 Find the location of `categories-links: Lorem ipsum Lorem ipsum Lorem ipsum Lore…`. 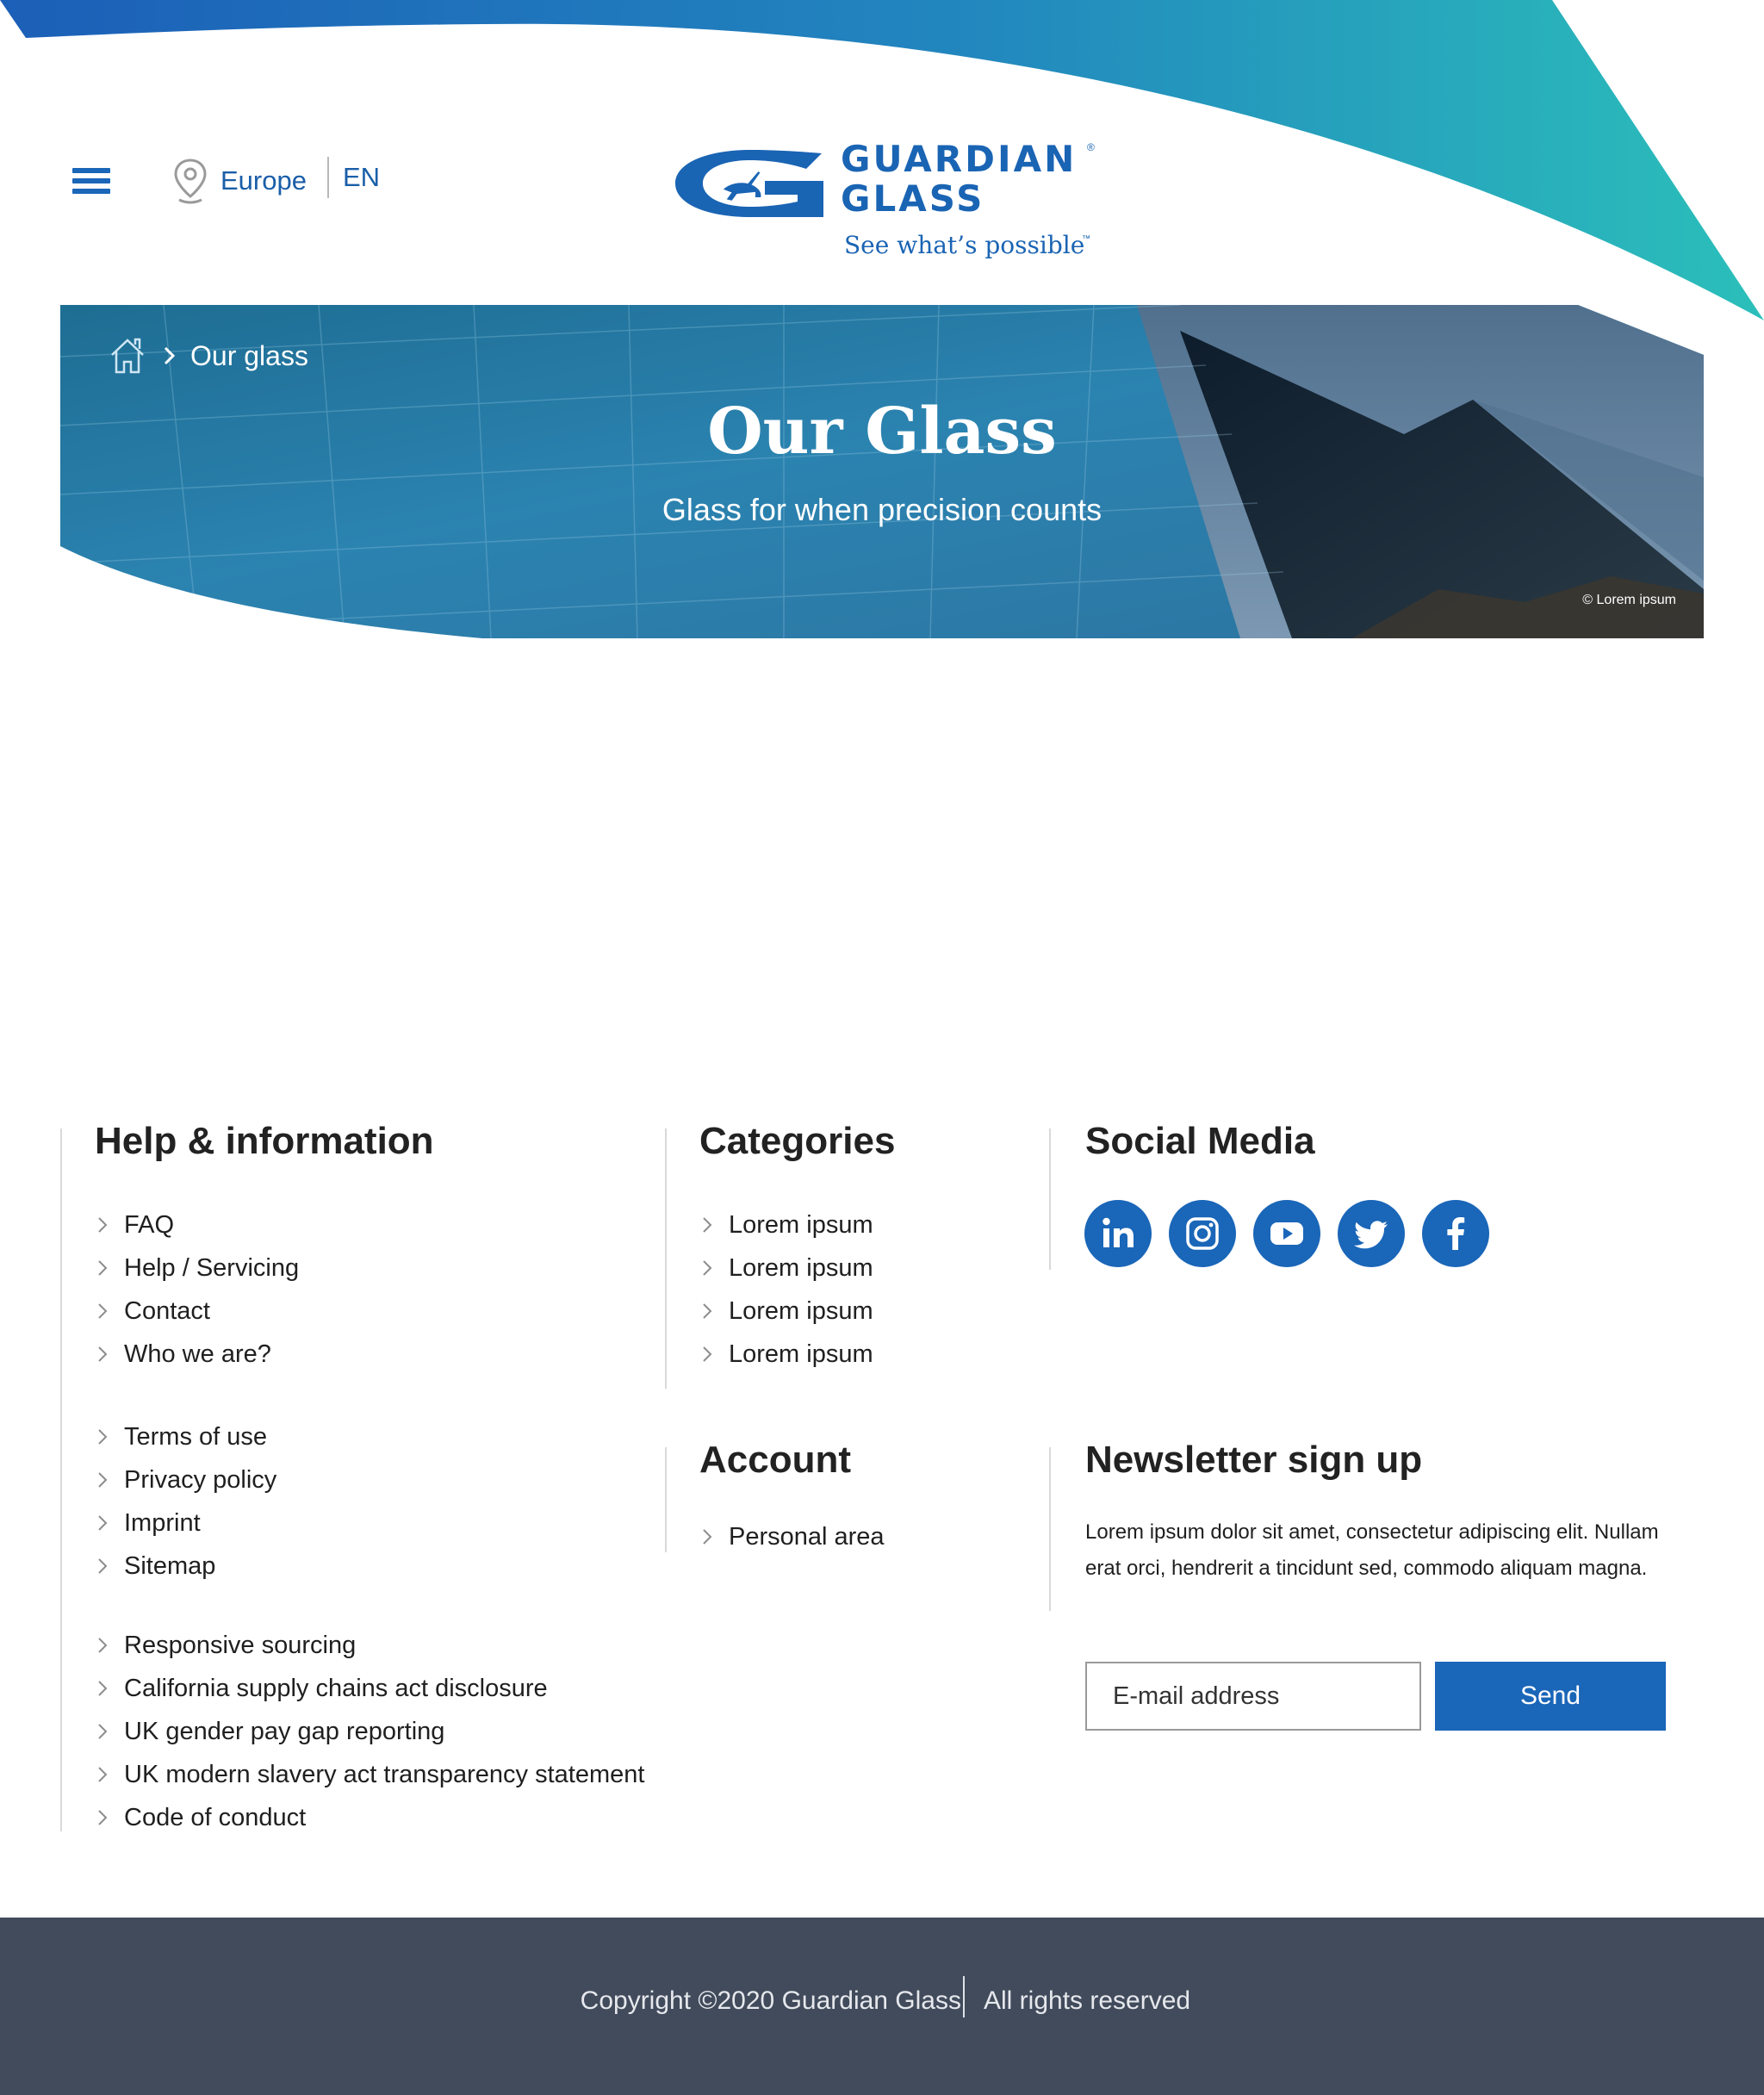

categories-links: Lorem ipsum Lorem ipsum Lorem ipsum Lore… is located at coordinates (787, 1289).